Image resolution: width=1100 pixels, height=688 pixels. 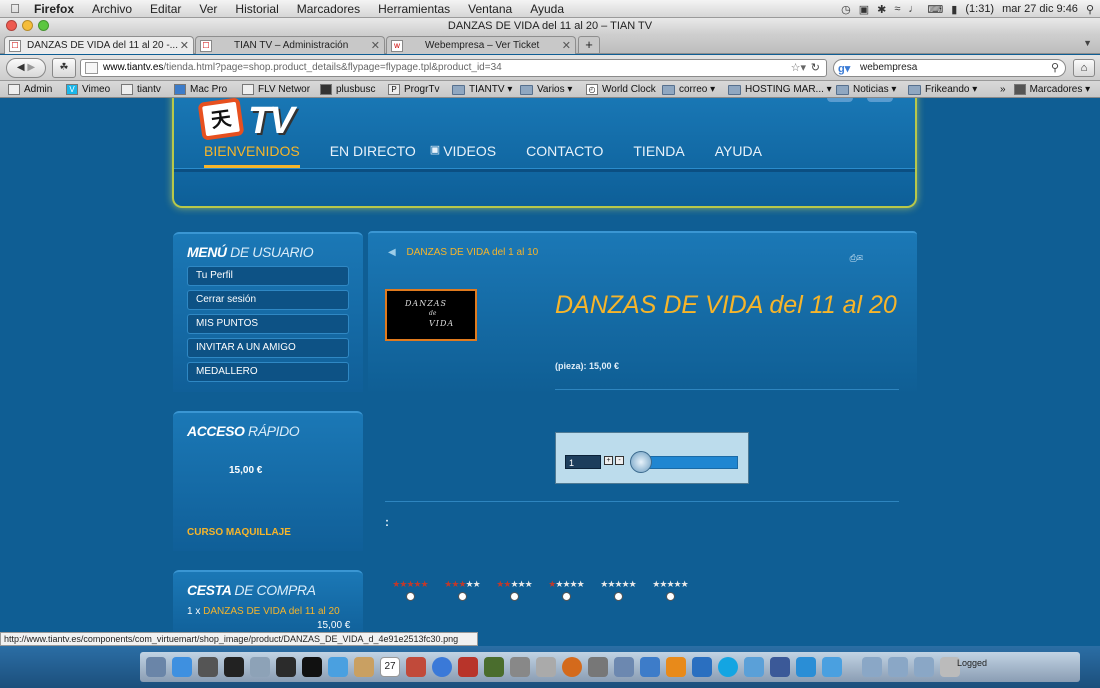 What do you see at coordinates (268, 276) in the screenshot?
I see `user-menu-item-perfil: Tu Perfil` at bounding box center [268, 276].